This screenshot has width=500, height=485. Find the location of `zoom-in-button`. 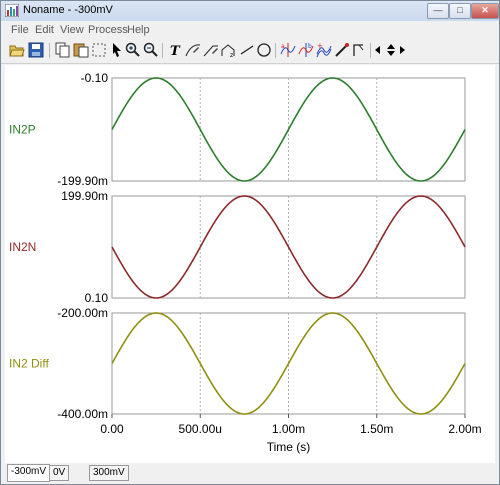

zoom-in-button is located at coordinates (133, 50).